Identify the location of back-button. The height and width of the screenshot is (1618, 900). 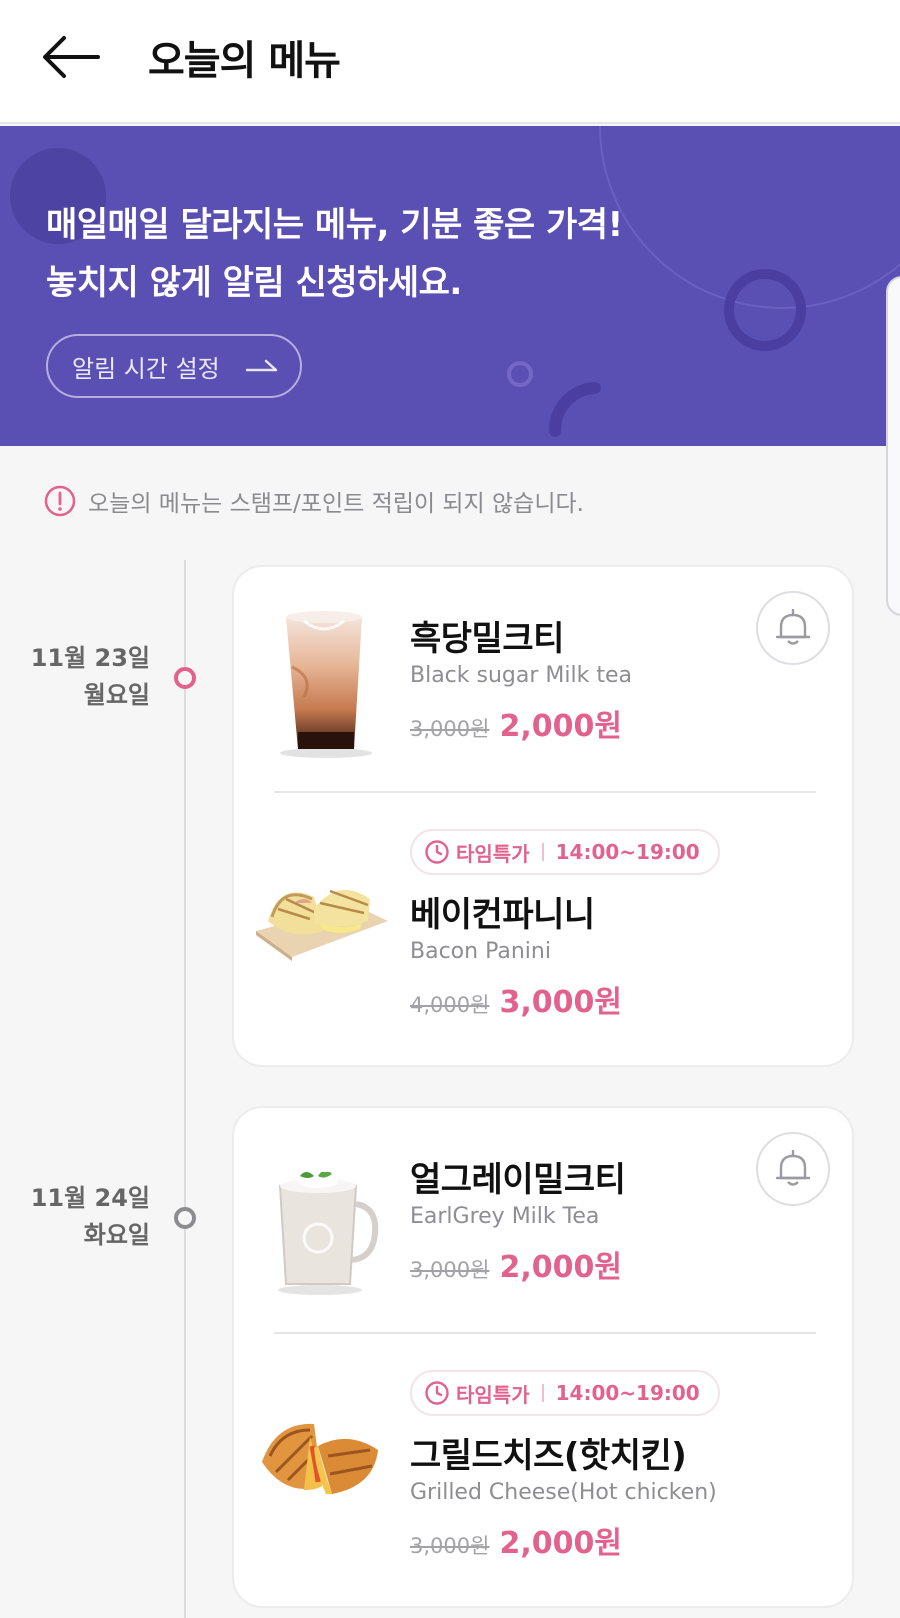
(72, 57).